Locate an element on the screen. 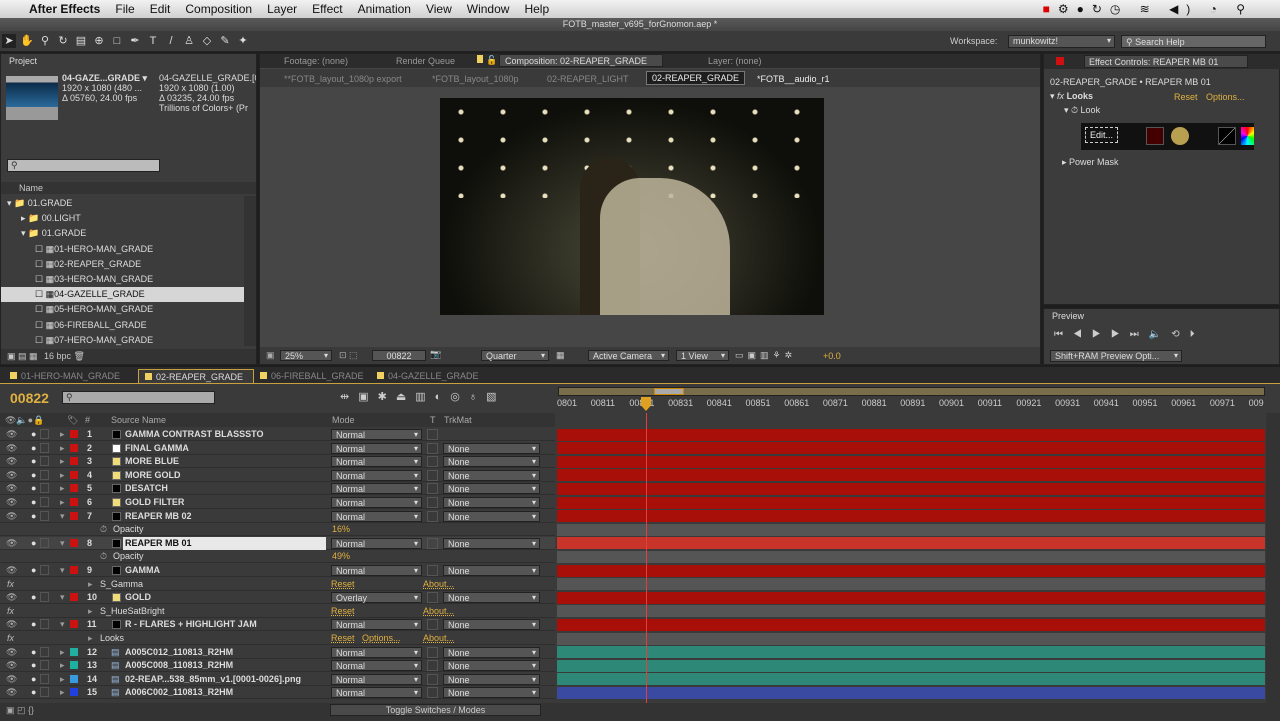 This screenshot has width=1280, height=721. column-name-header: Name is located at coordinates (128, 188).